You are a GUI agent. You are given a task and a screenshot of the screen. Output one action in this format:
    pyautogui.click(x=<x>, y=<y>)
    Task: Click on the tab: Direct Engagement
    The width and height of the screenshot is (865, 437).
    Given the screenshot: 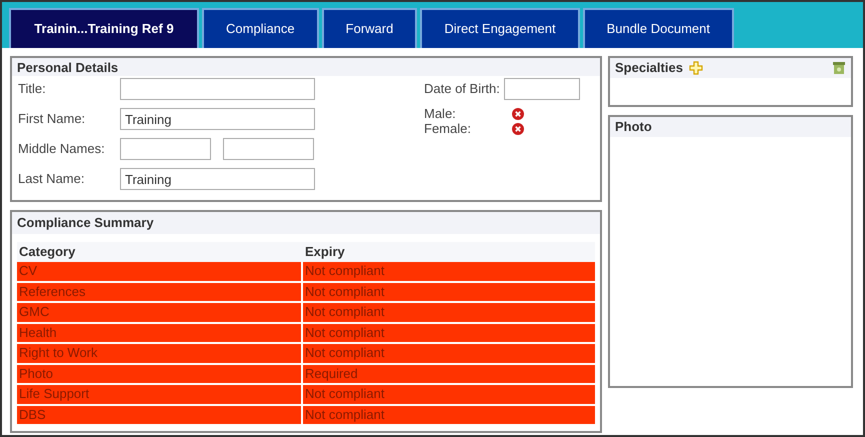 What is the action you would take?
    pyautogui.click(x=500, y=28)
    